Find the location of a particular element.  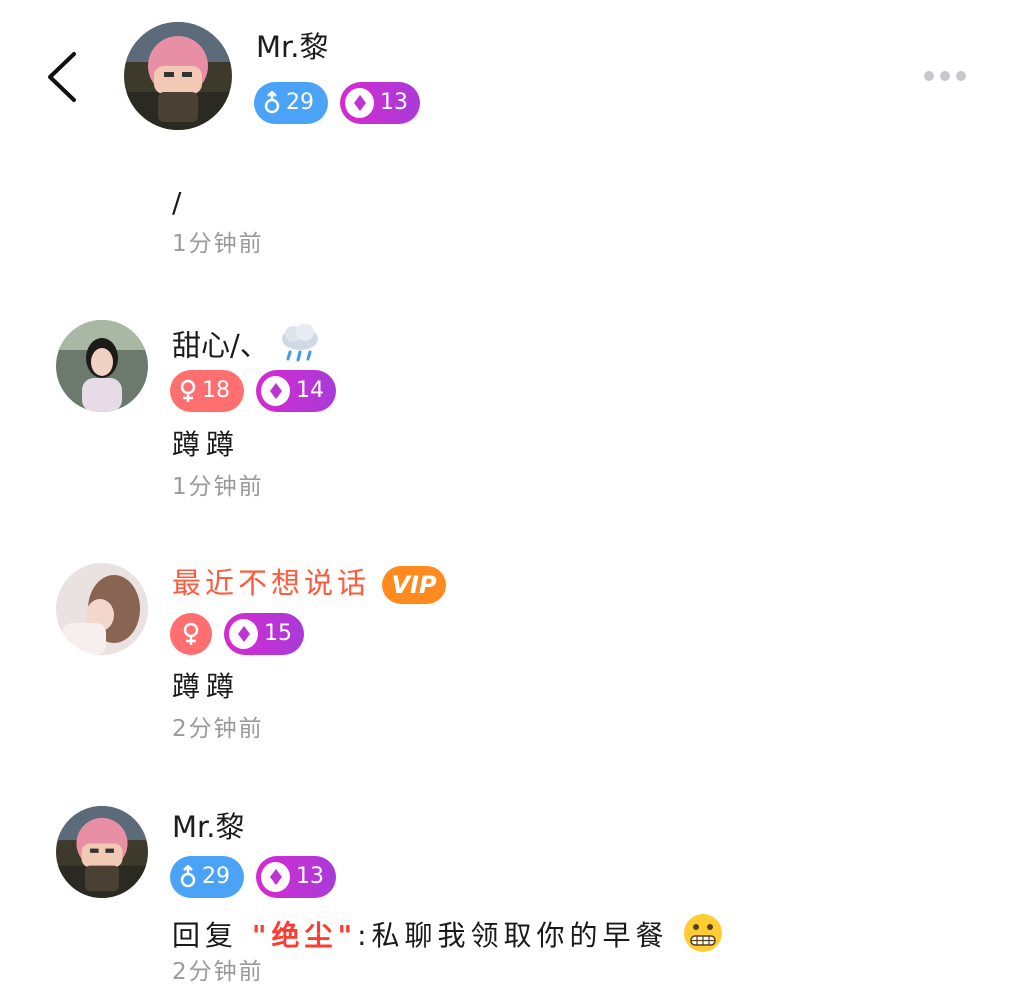

header-avatar is located at coordinates (178, 76).